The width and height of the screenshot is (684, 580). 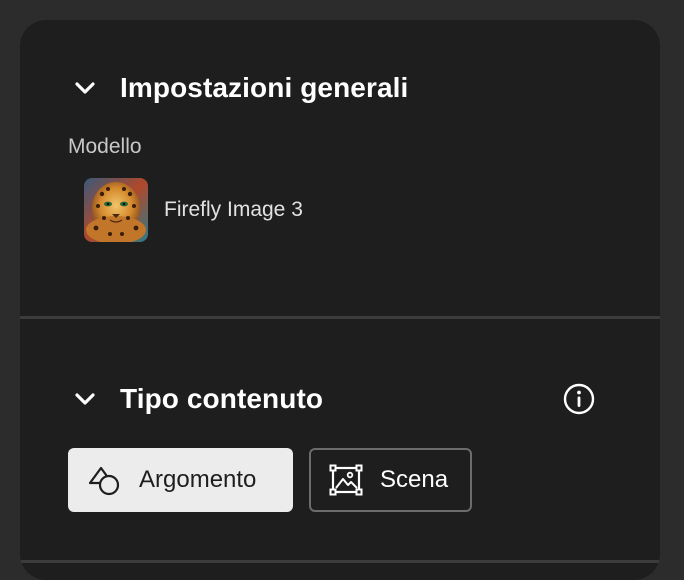 I want to click on model-name: Firefly Image 3, so click(x=233, y=209).